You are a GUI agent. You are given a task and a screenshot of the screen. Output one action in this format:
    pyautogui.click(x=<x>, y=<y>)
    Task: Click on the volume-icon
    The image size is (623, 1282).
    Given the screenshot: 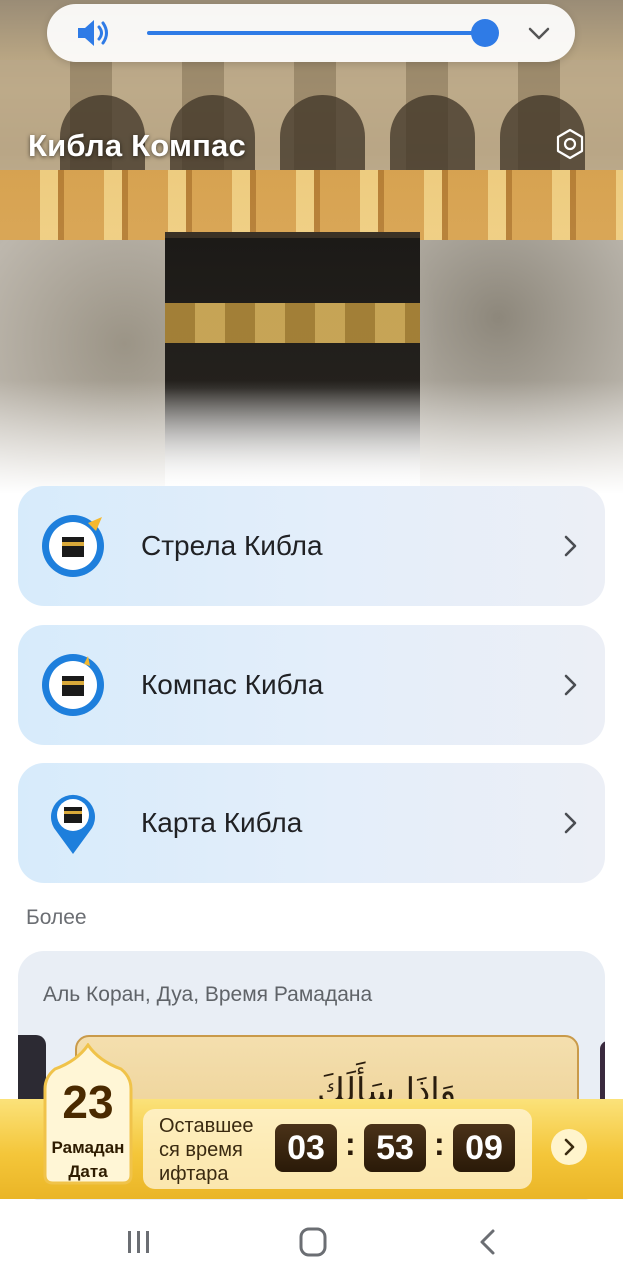 What is the action you would take?
    pyautogui.click(x=93, y=33)
    